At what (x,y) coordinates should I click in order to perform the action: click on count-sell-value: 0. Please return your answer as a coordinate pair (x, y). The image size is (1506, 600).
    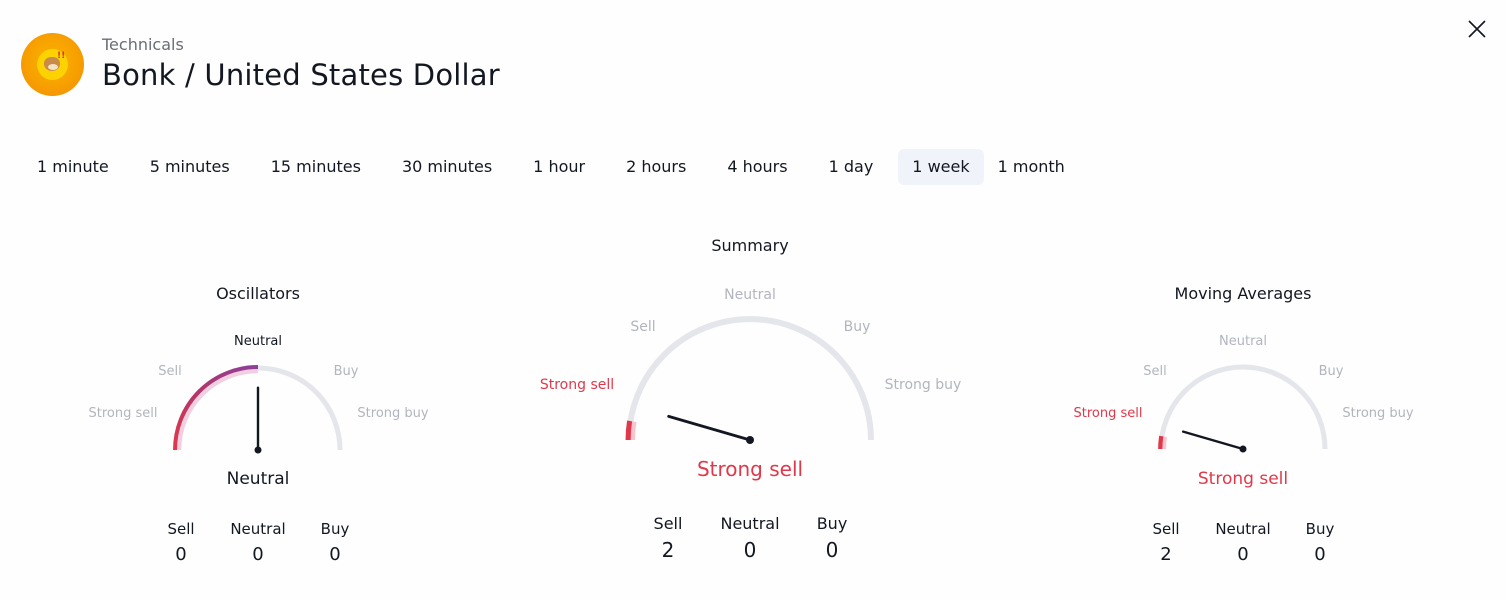
    Looking at the image, I should click on (181, 554).